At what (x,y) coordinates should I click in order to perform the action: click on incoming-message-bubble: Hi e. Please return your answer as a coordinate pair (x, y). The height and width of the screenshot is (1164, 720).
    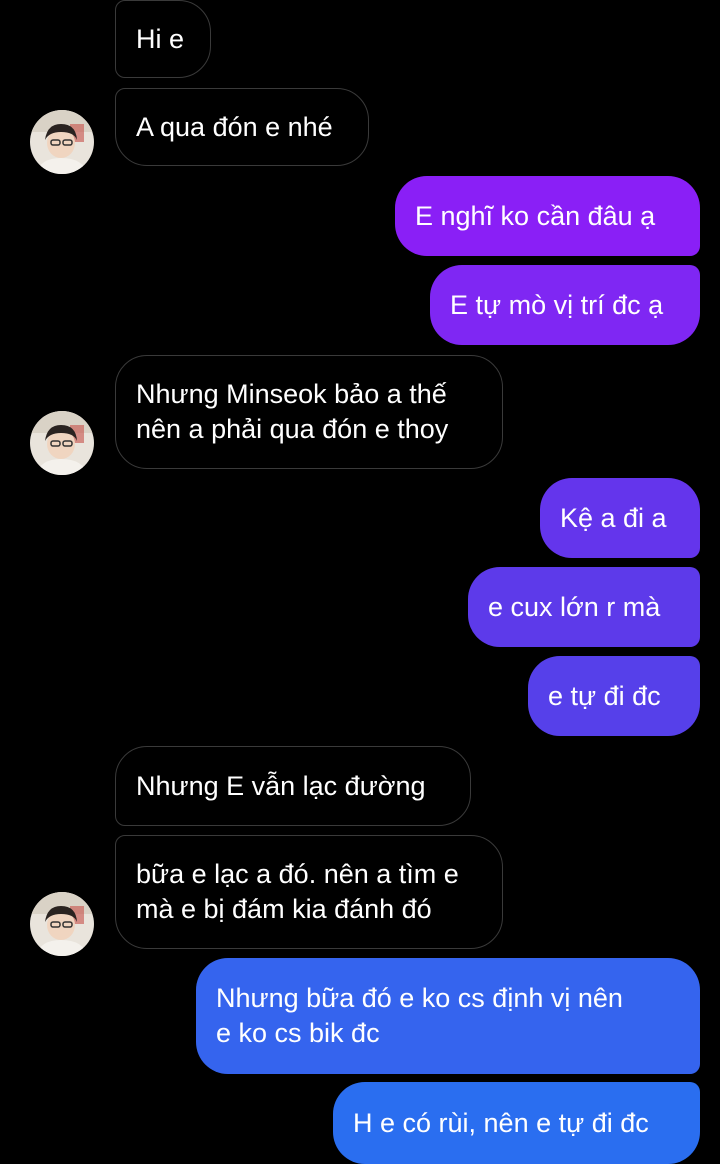
    Looking at the image, I should click on (163, 39).